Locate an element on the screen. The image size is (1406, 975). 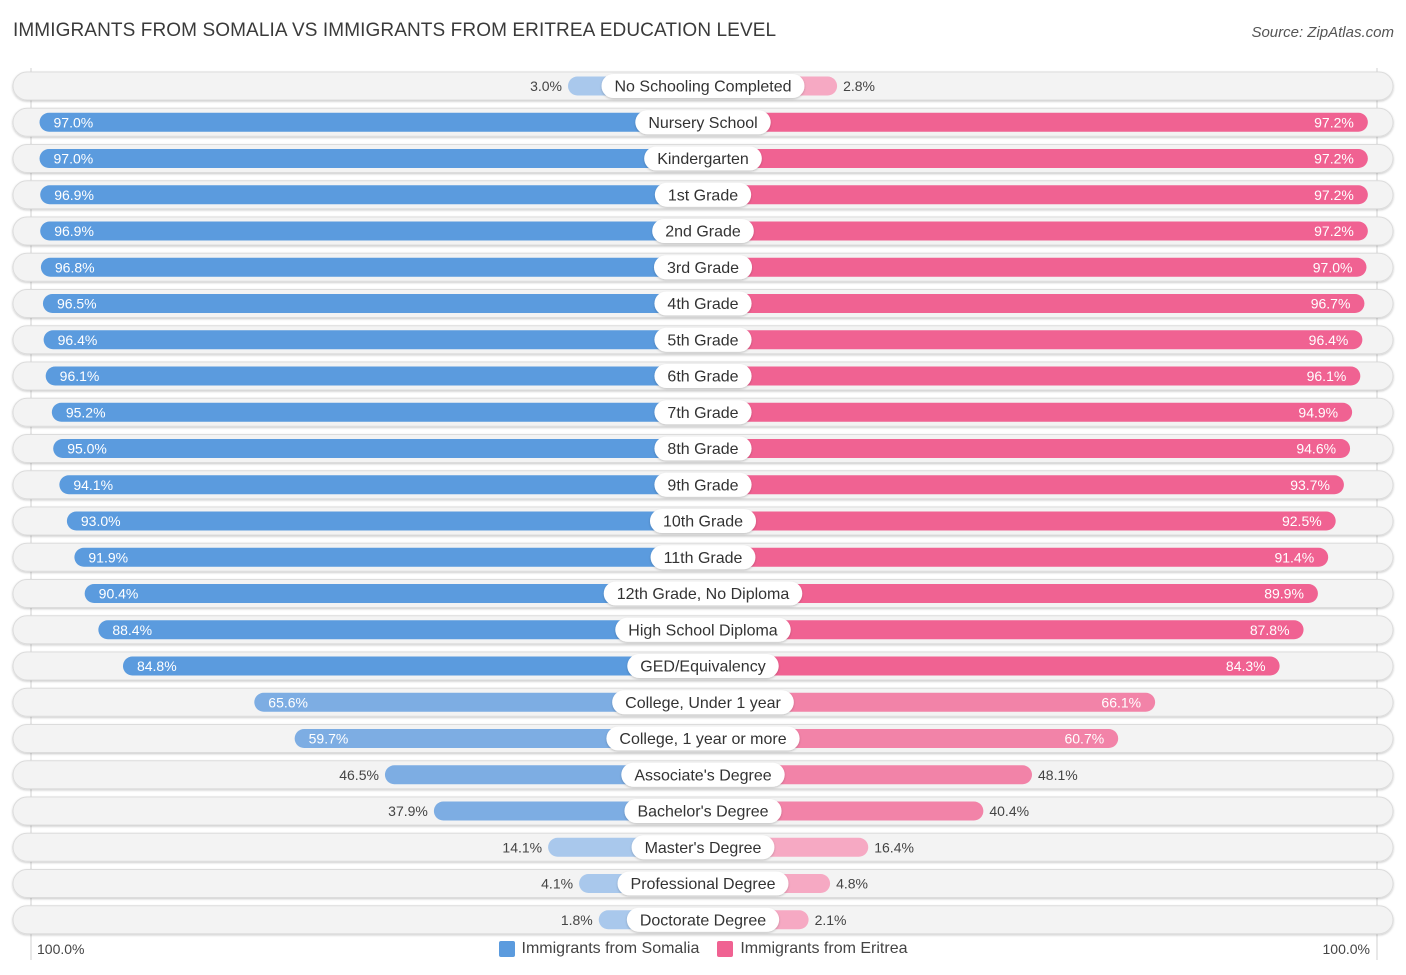
value-label-eritrea: 60.7% is located at coordinates (1084, 739).